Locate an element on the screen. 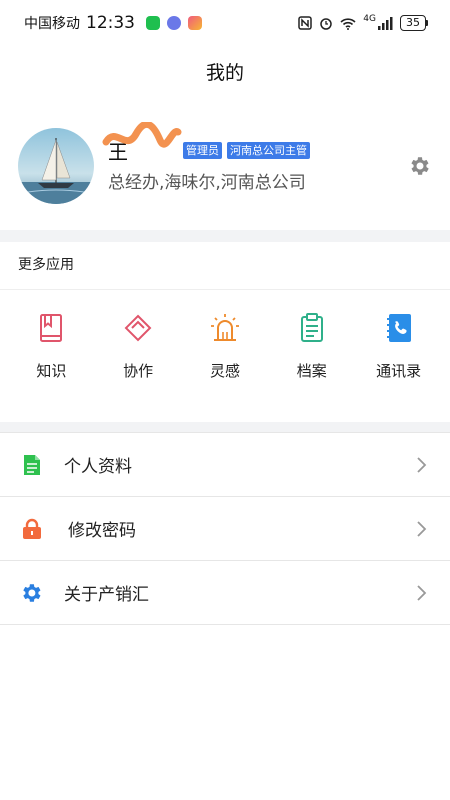  user-name: 王 is located at coordinates (142, 143).